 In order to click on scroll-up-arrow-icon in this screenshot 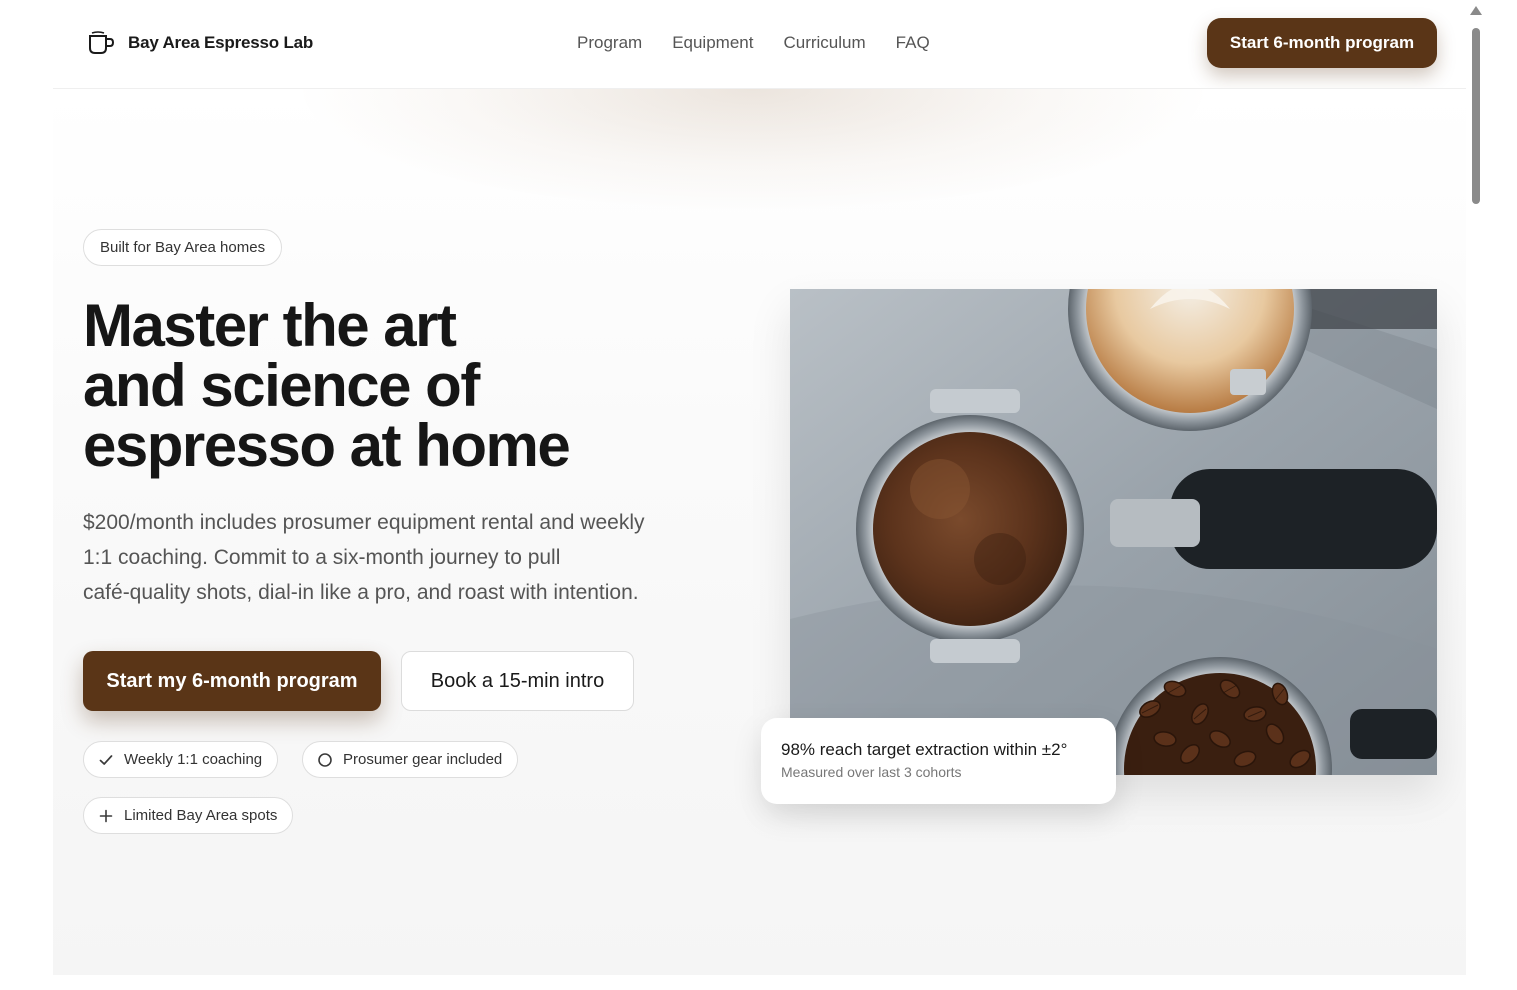, I will do `click(1476, 10)`.